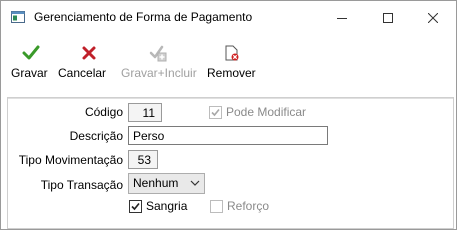 Image resolution: width=457 pixels, height=240 pixels. I want to click on tipo-transacao-select: Nenhum, so click(166, 183).